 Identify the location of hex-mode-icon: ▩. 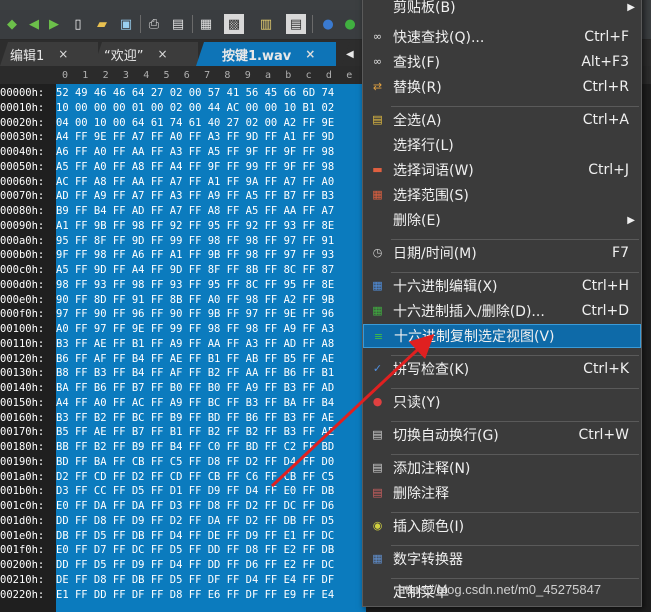
(234, 24).